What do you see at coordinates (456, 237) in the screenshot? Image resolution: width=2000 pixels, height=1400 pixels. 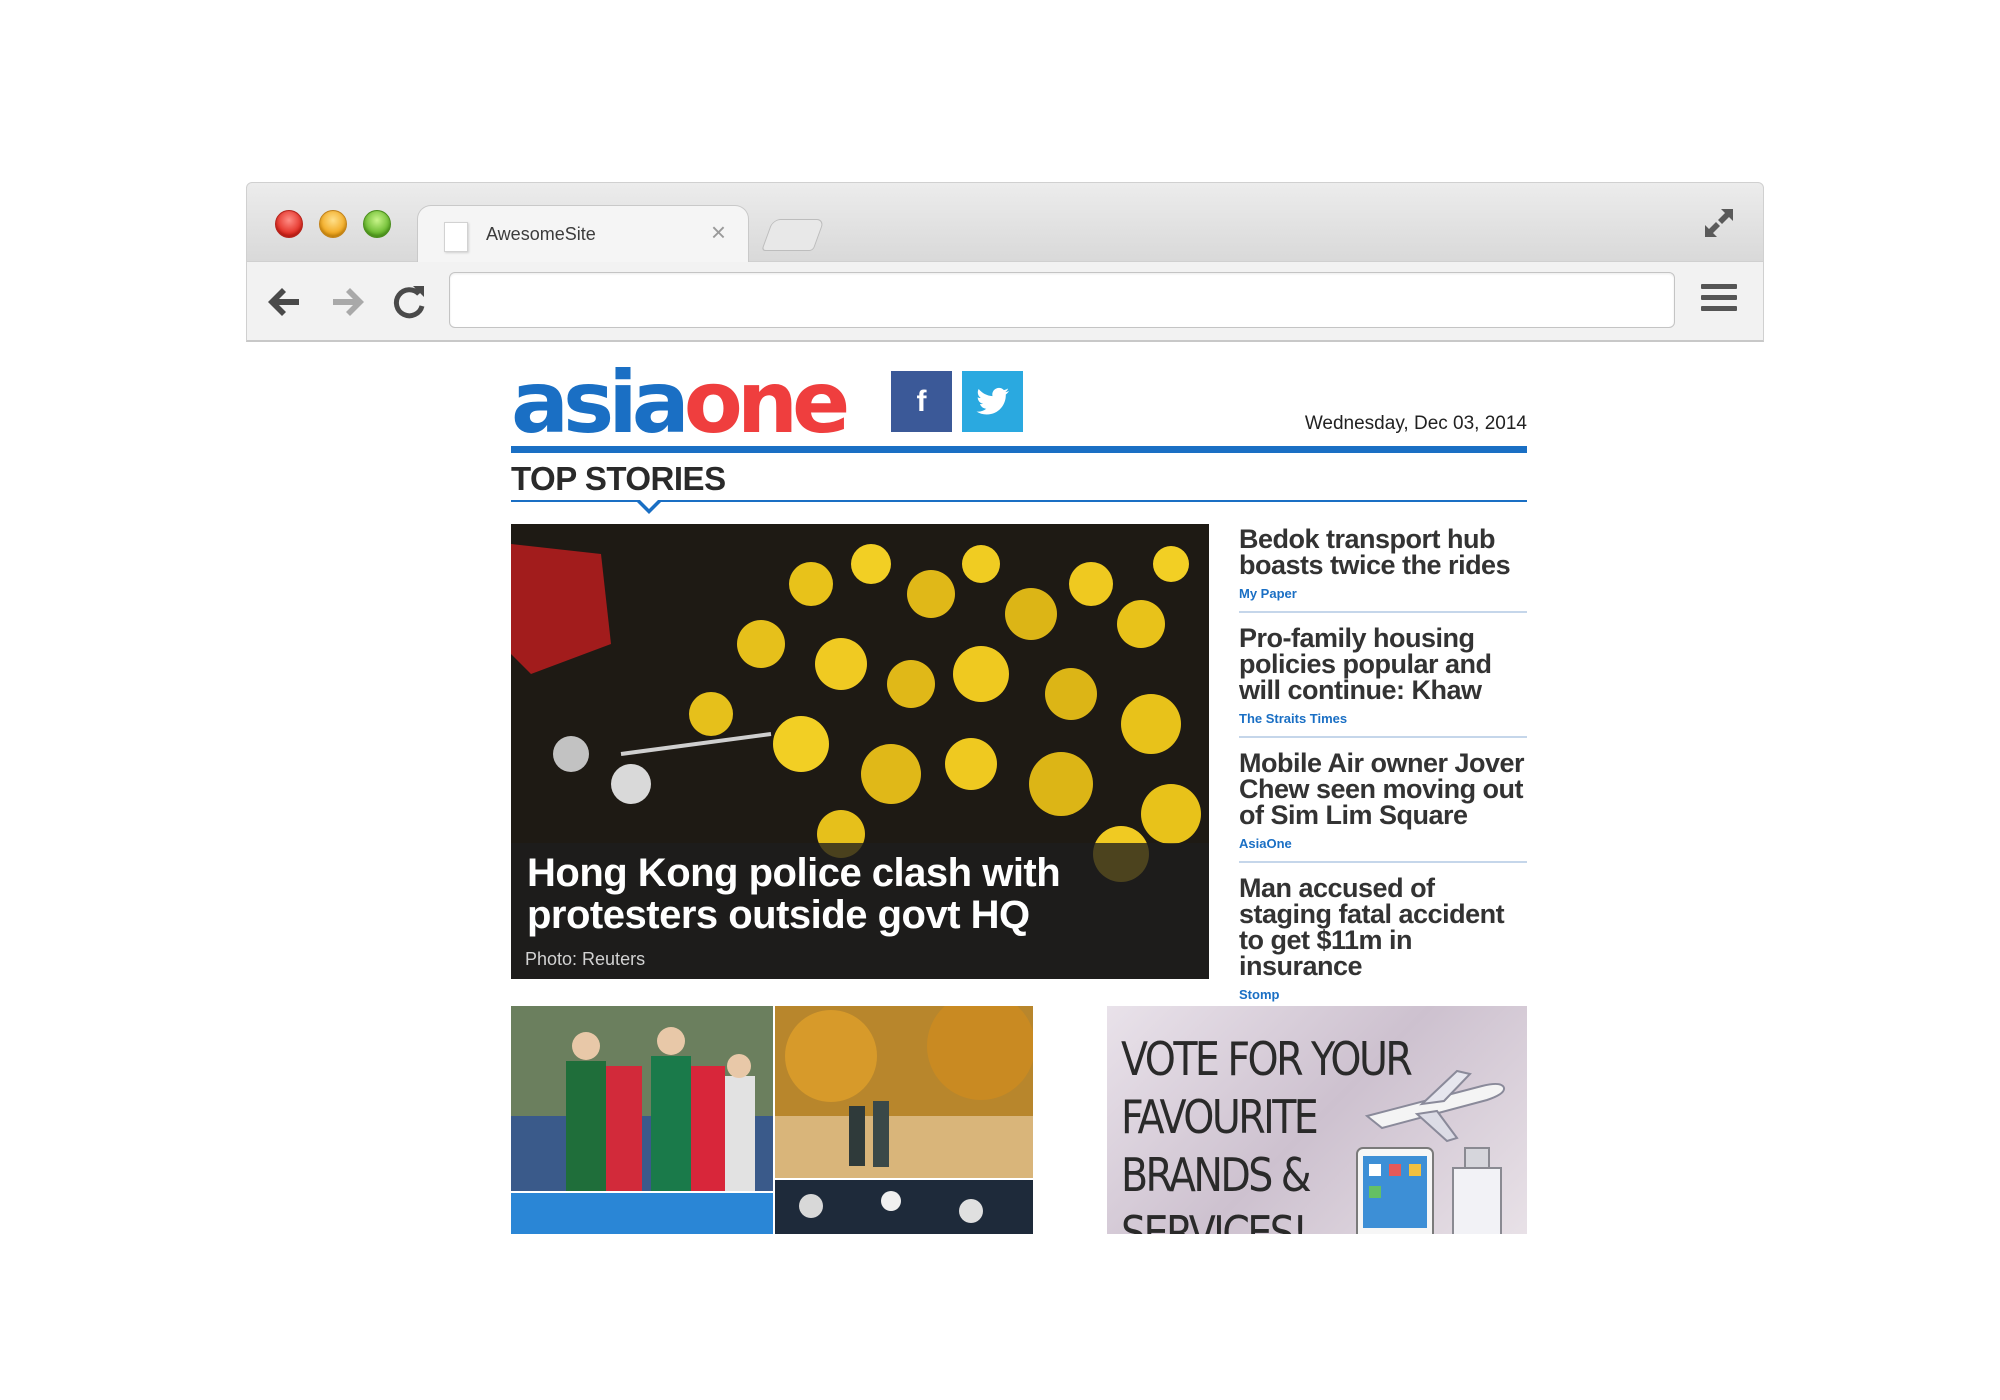 I see `page-icon` at bounding box center [456, 237].